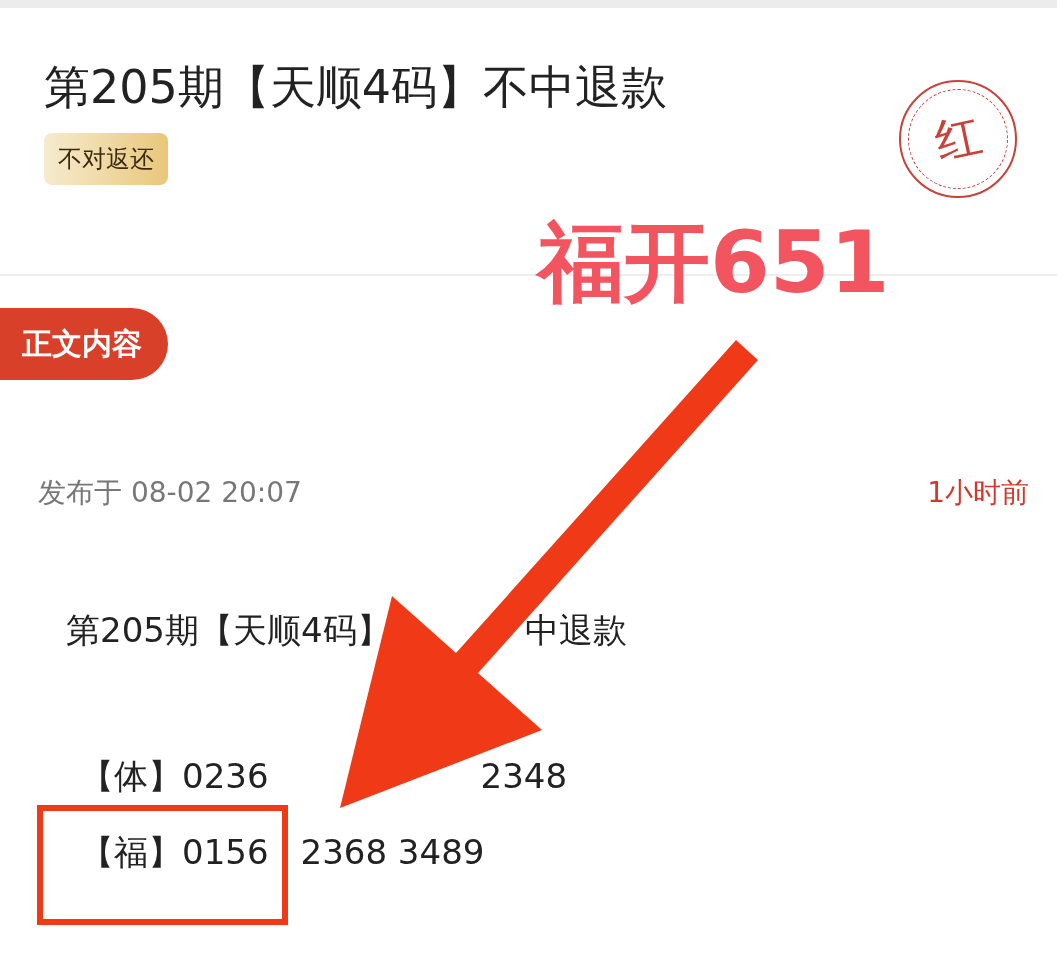 The width and height of the screenshot is (1057, 972). I want to click on relative-time: 1小时前, so click(978, 493).